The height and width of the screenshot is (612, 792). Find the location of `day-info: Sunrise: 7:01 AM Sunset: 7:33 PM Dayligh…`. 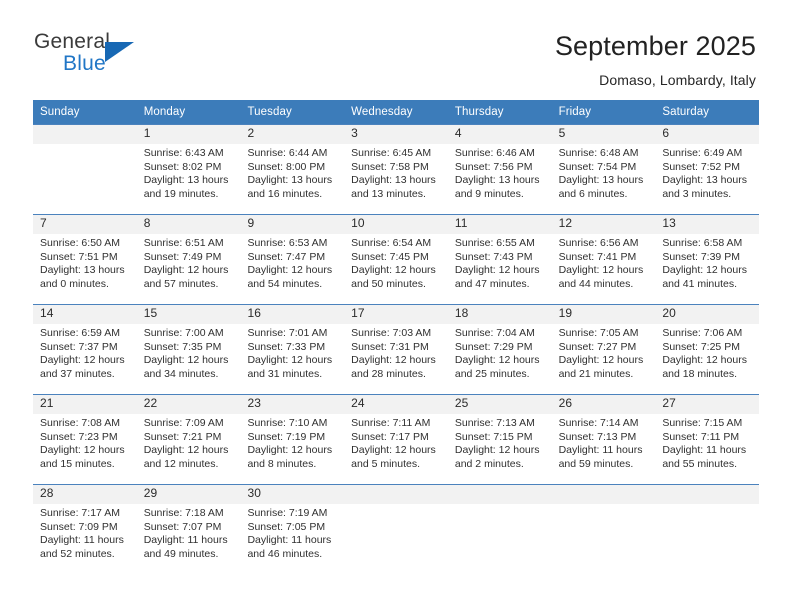

day-info: Sunrise: 7:01 AM Sunset: 7:33 PM Dayligh… is located at coordinates (292, 354).